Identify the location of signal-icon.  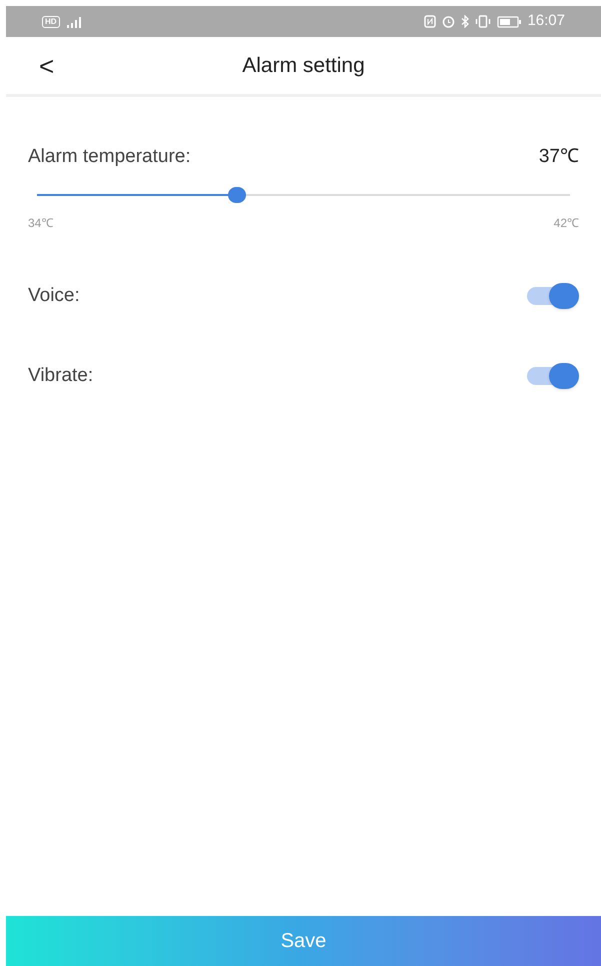
(75, 22).